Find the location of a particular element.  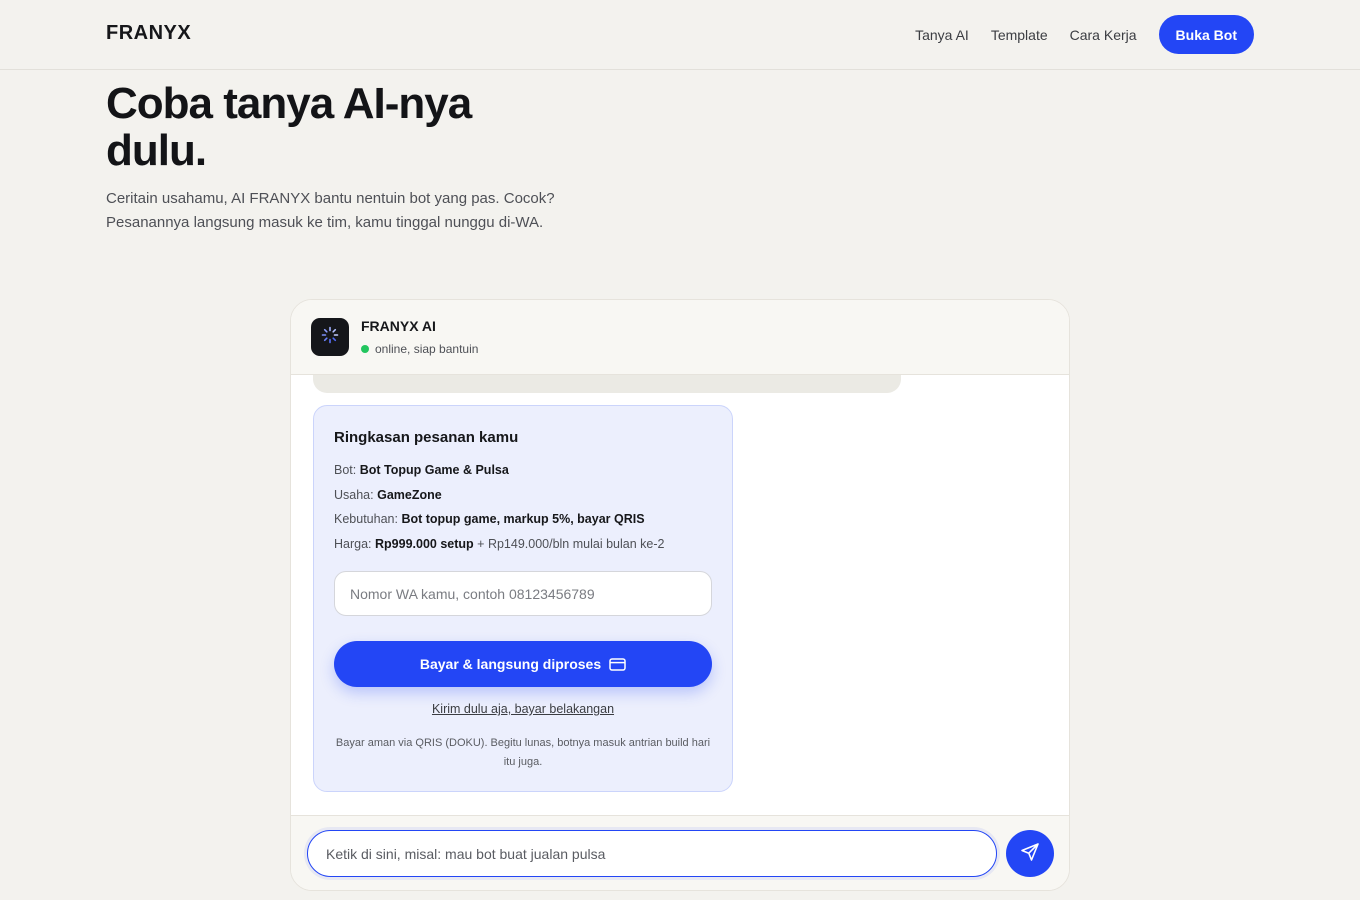

order-label: Kebutuhan: is located at coordinates (366, 519).